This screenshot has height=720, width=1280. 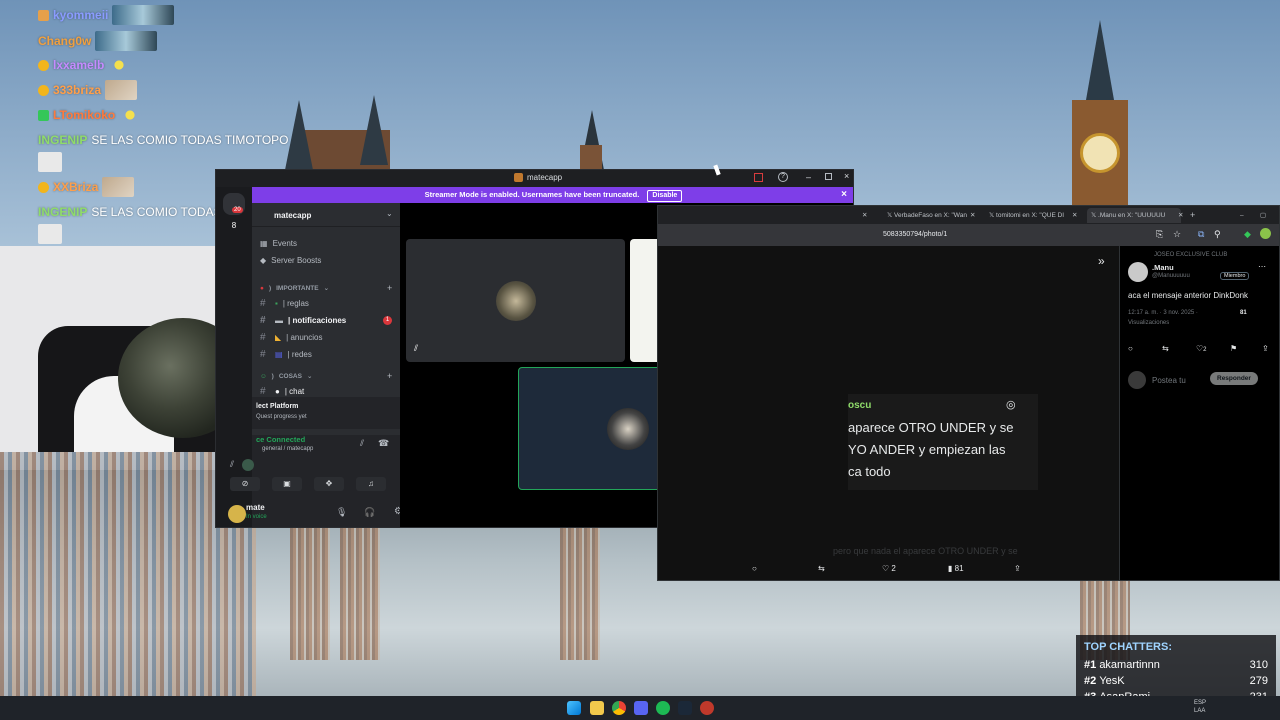 What do you see at coordinates (1265, 233) in the screenshot?
I see `profile-avatar` at bounding box center [1265, 233].